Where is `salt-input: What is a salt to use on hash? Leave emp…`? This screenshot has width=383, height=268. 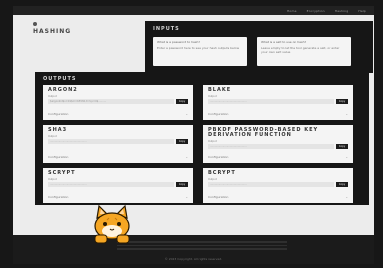
salt-input: What is a salt to use on hash? Leave emp… is located at coordinates (304, 51).